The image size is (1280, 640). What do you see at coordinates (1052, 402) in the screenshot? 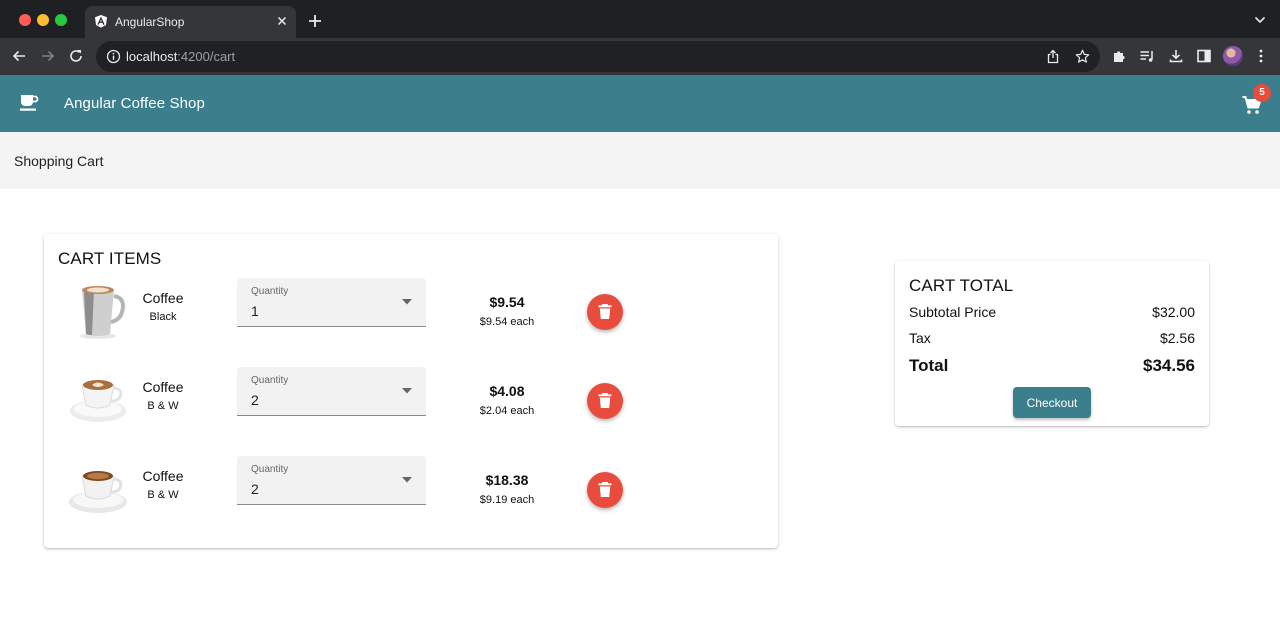
I see `checkout-button: Checkout` at bounding box center [1052, 402].